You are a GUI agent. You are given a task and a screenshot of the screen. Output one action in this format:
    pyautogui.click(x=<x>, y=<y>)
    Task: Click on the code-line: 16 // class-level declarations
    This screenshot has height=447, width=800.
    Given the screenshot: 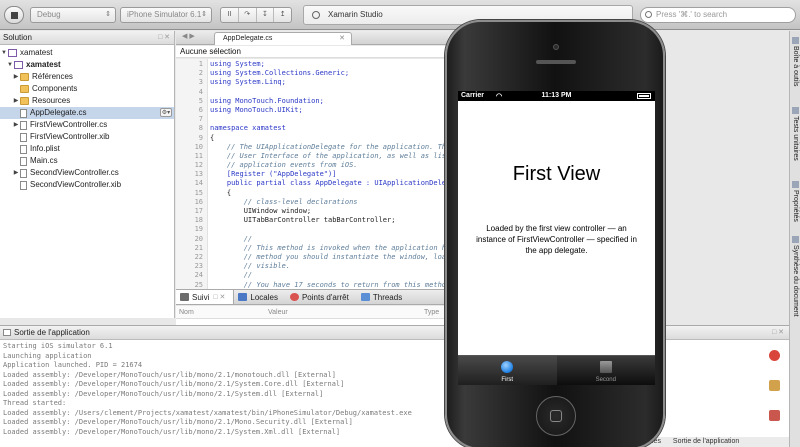 What is the action you would take?
    pyautogui.click(x=312, y=202)
    